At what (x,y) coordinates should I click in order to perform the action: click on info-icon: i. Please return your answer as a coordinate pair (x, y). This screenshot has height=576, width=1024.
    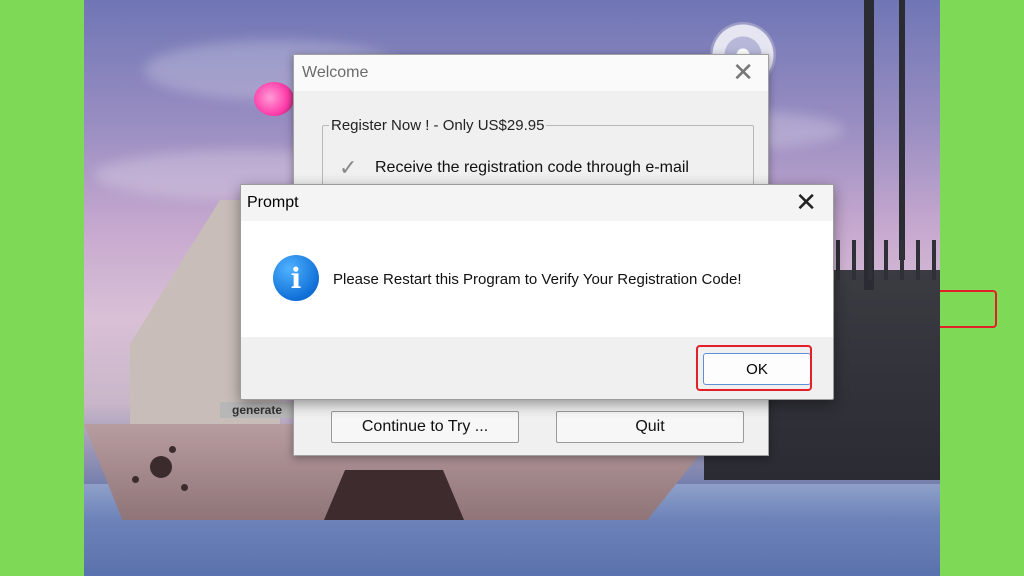
    Looking at the image, I should click on (296, 278).